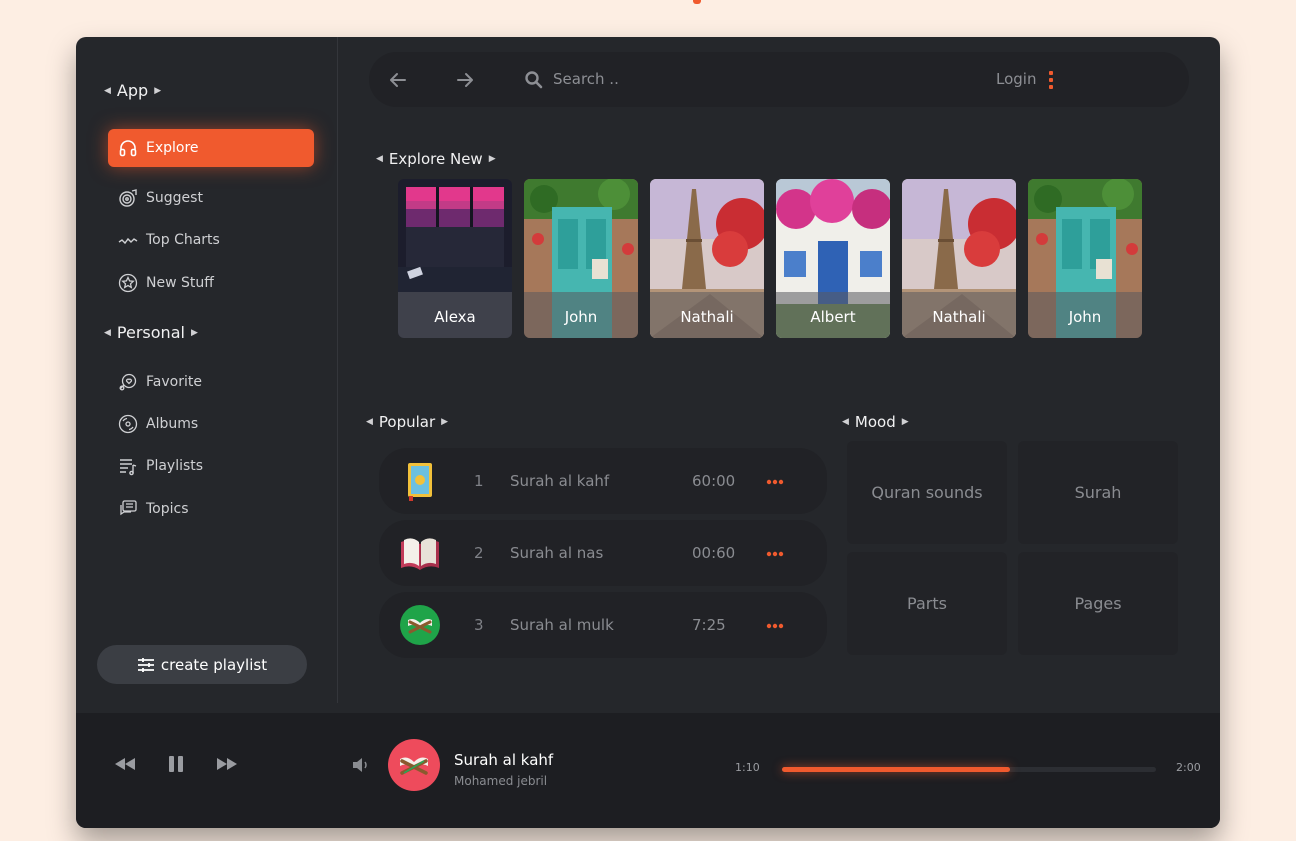 The image size is (1296, 841). I want to click on sidebar-item-albums: Albums, so click(211, 424).